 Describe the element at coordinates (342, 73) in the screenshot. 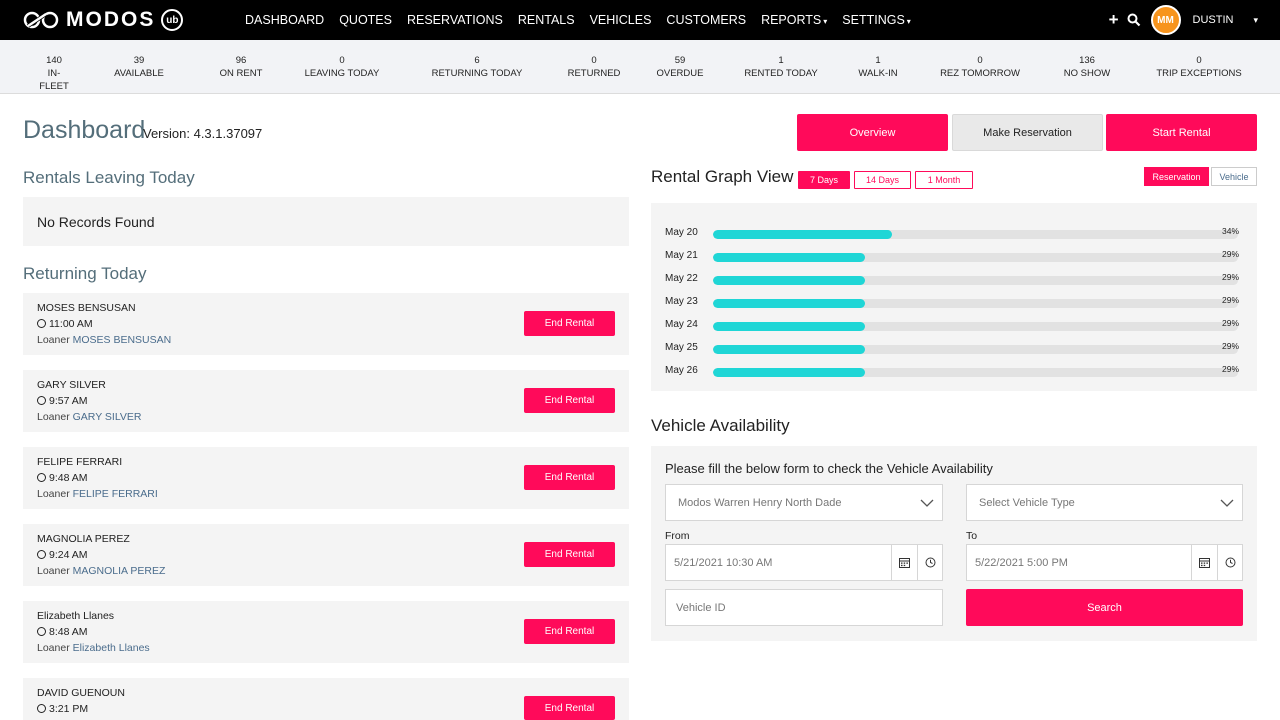

I see `stat-label: LEAVING TODAY` at that location.